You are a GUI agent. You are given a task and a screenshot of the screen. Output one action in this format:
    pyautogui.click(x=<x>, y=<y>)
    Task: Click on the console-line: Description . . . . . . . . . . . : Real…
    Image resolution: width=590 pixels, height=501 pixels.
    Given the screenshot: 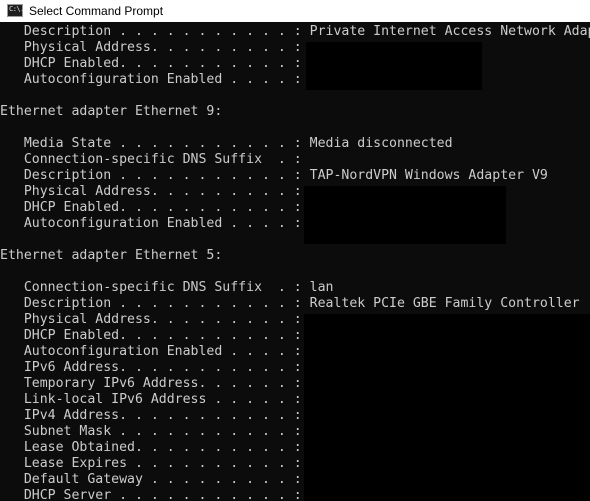 What is the action you would take?
    pyautogui.click(x=290, y=303)
    